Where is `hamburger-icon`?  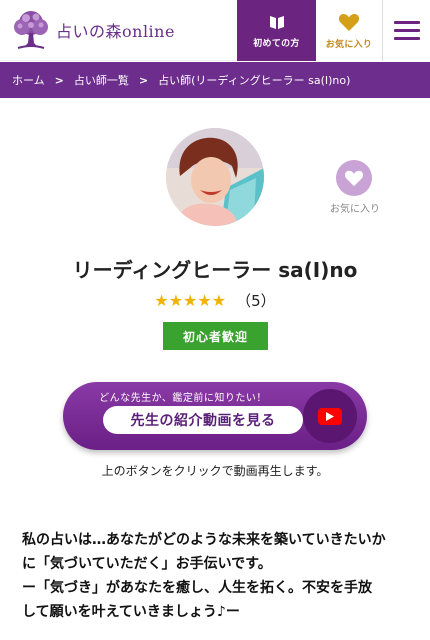 hamburger-icon is located at coordinates (406, 30).